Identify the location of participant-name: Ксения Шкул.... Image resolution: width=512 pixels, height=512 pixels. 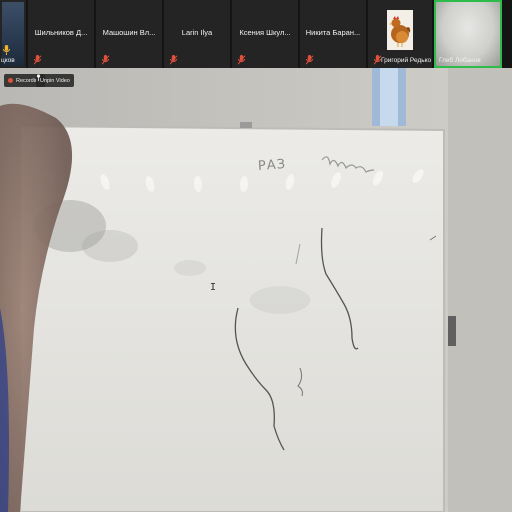
(265, 32).